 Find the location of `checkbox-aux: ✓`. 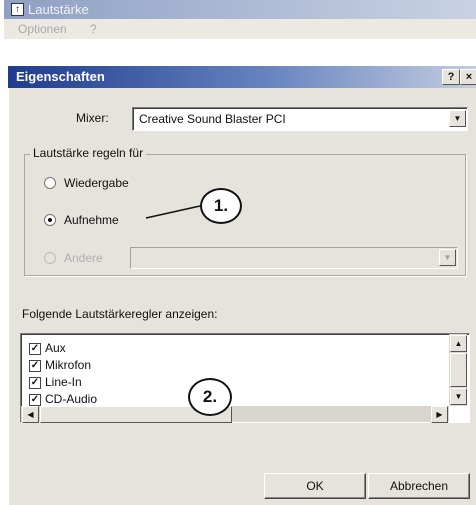

checkbox-aux: ✓ is located at coordinates (35, 349).